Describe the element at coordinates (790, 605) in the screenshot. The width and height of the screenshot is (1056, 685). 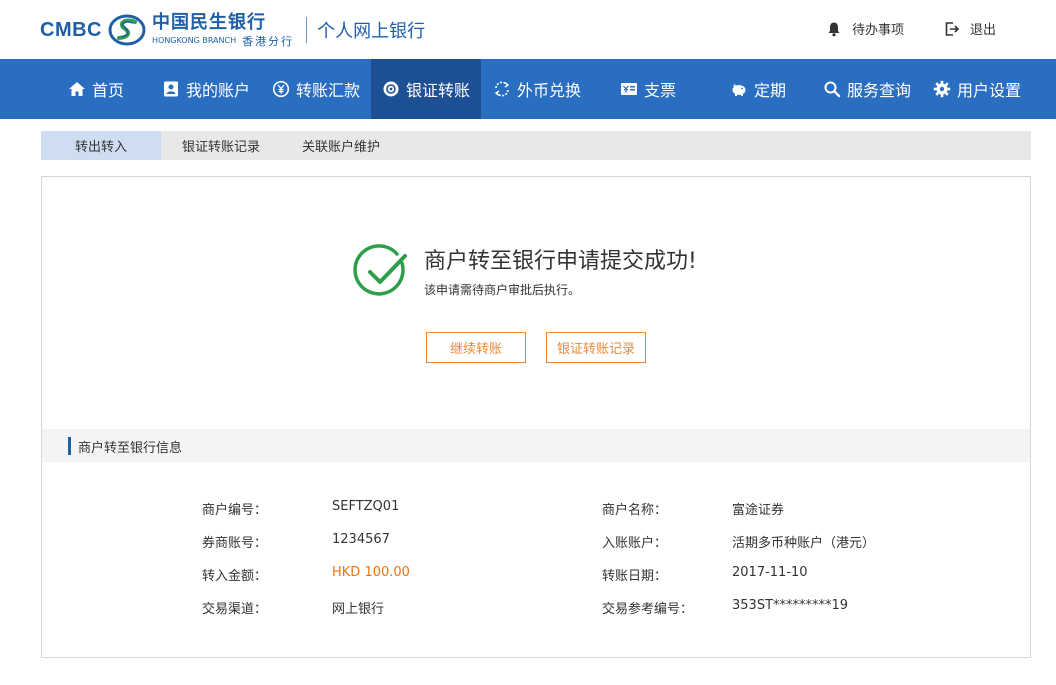
I see `reference-number-value: 353ST*********19` at that location.